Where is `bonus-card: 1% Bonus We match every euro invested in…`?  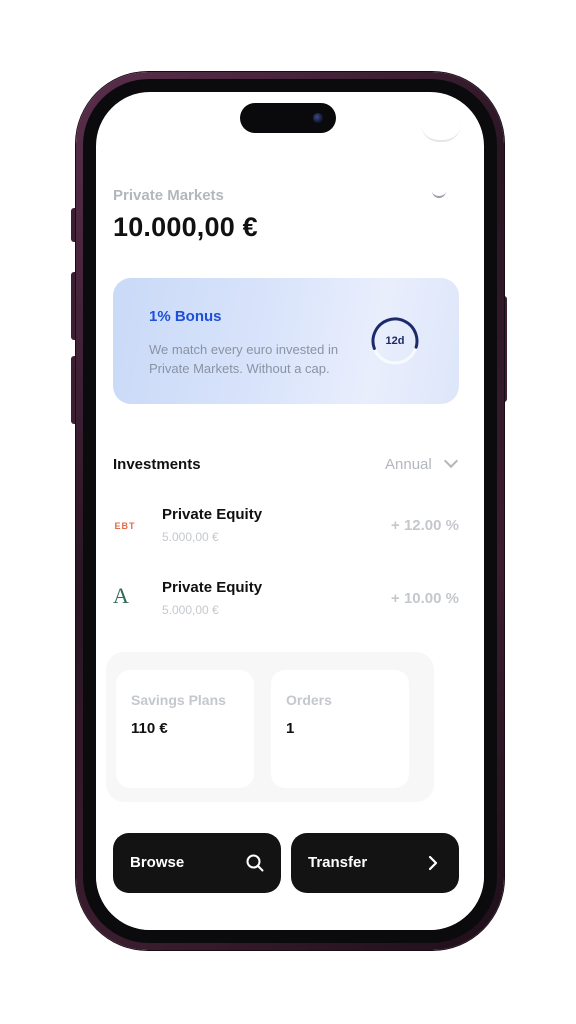
bonus-card: 1% Bonus We match every euro invested in… is located at coordinates (286, 341).